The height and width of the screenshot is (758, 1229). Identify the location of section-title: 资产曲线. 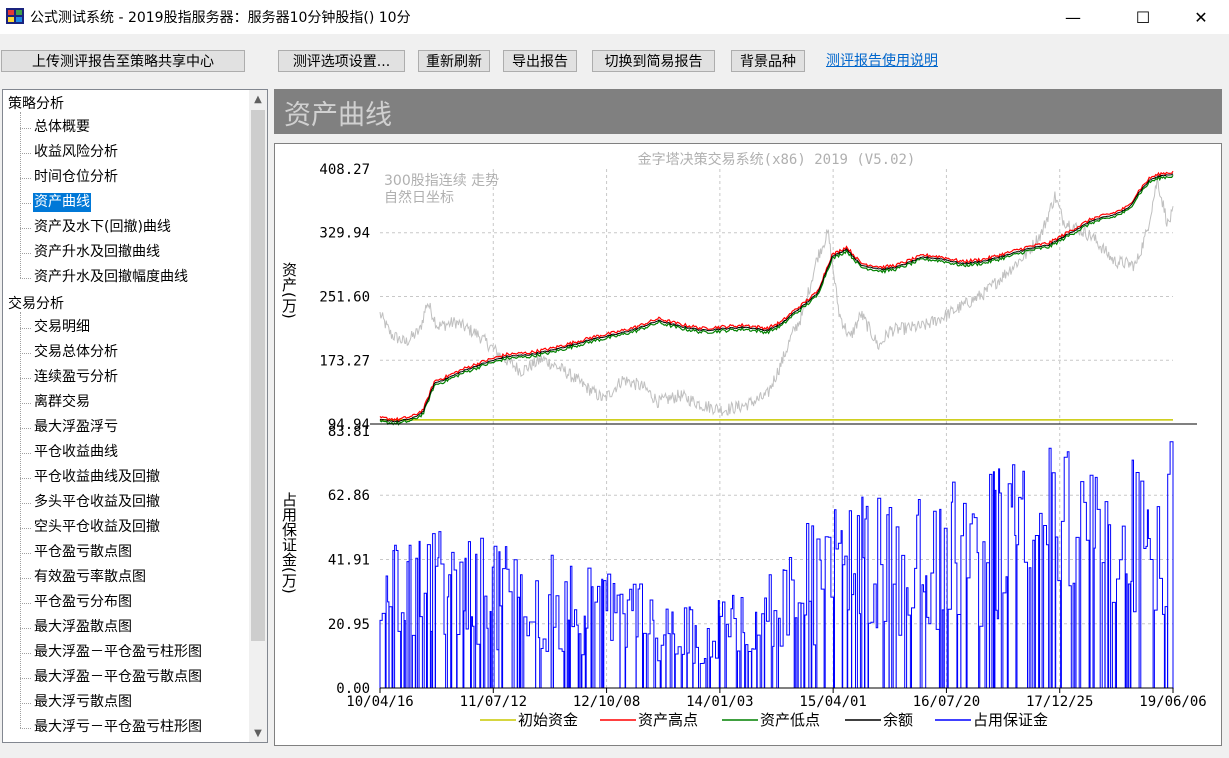
(338, 115).